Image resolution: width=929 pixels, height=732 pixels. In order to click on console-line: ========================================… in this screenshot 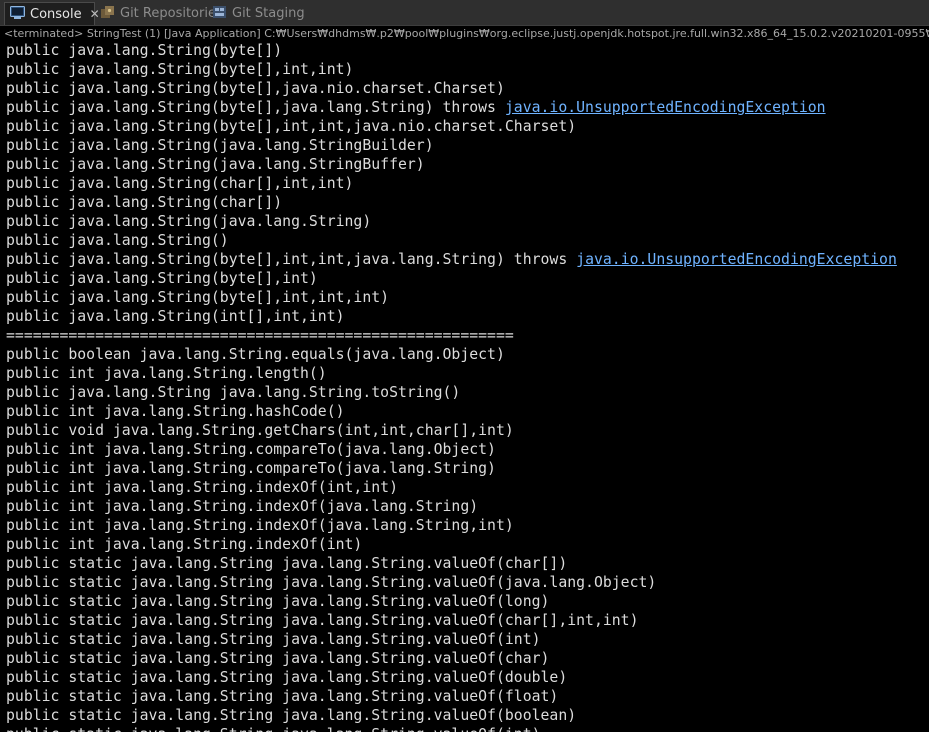, I will do `click(467, 335)`.